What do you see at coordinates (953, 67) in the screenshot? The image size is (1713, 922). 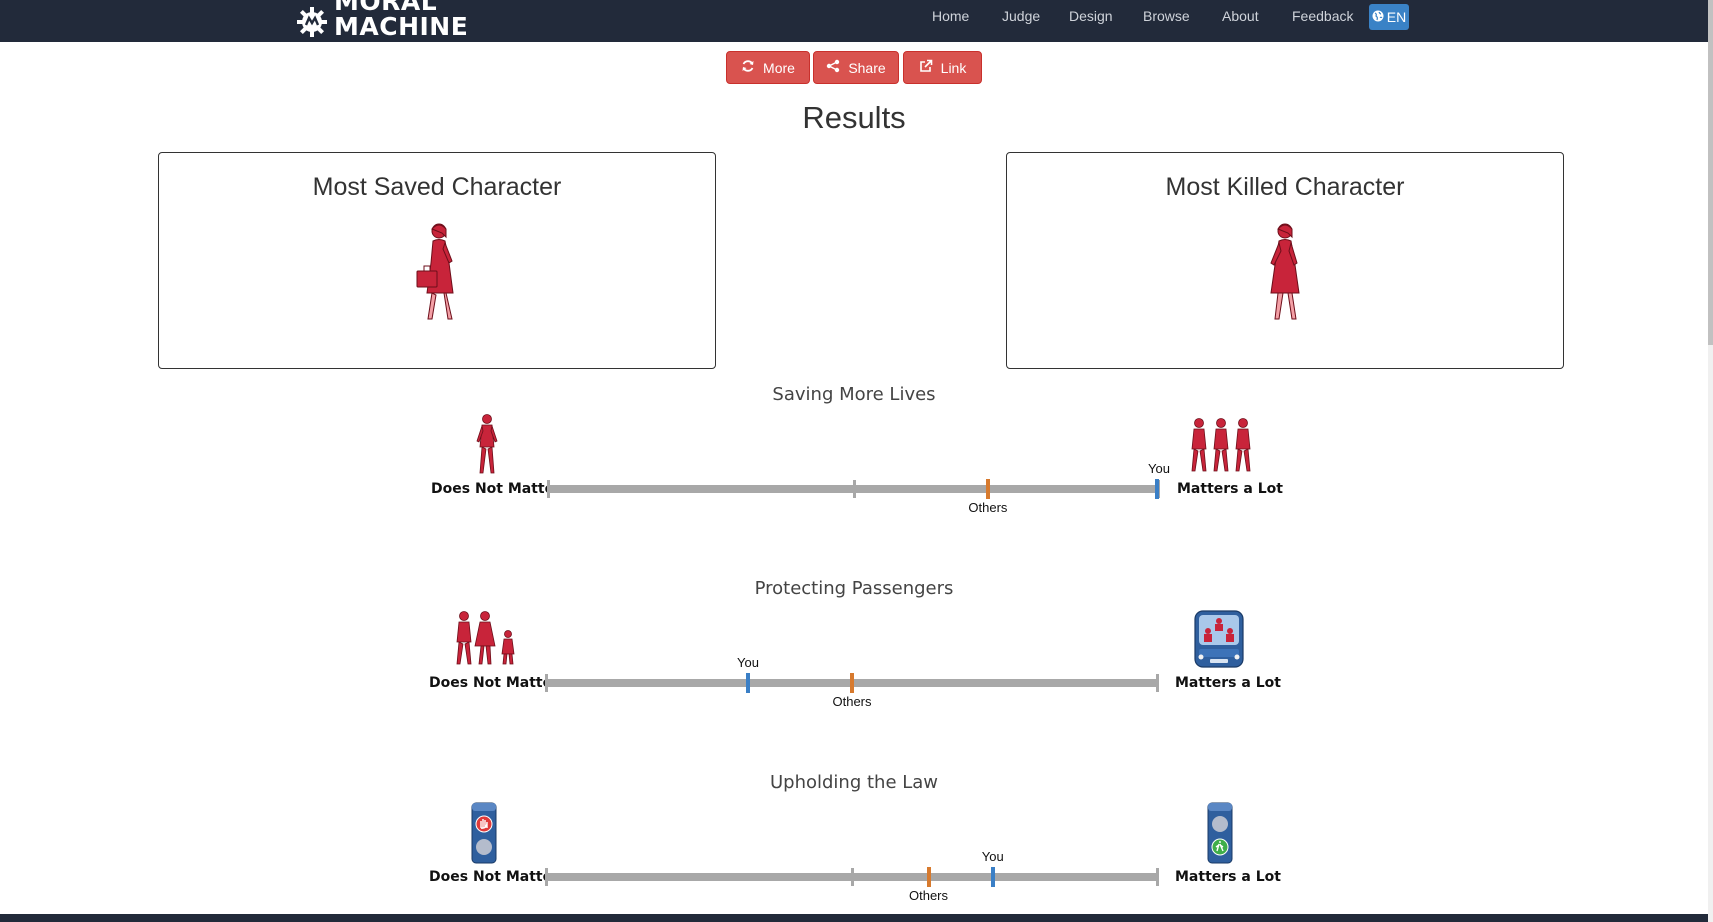 I see `link-label: Link` at bounding box center [953, 67].